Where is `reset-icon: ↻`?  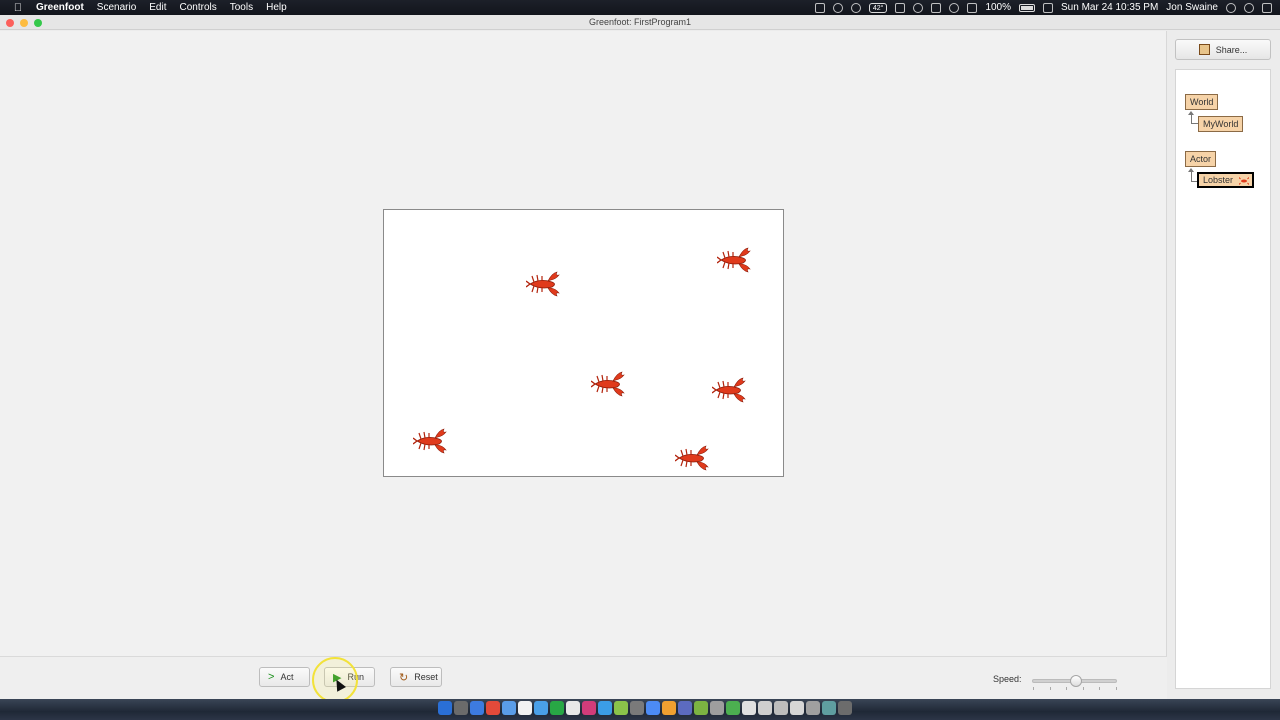
reset-icon: ↻ is located at coordinates (404, 677).